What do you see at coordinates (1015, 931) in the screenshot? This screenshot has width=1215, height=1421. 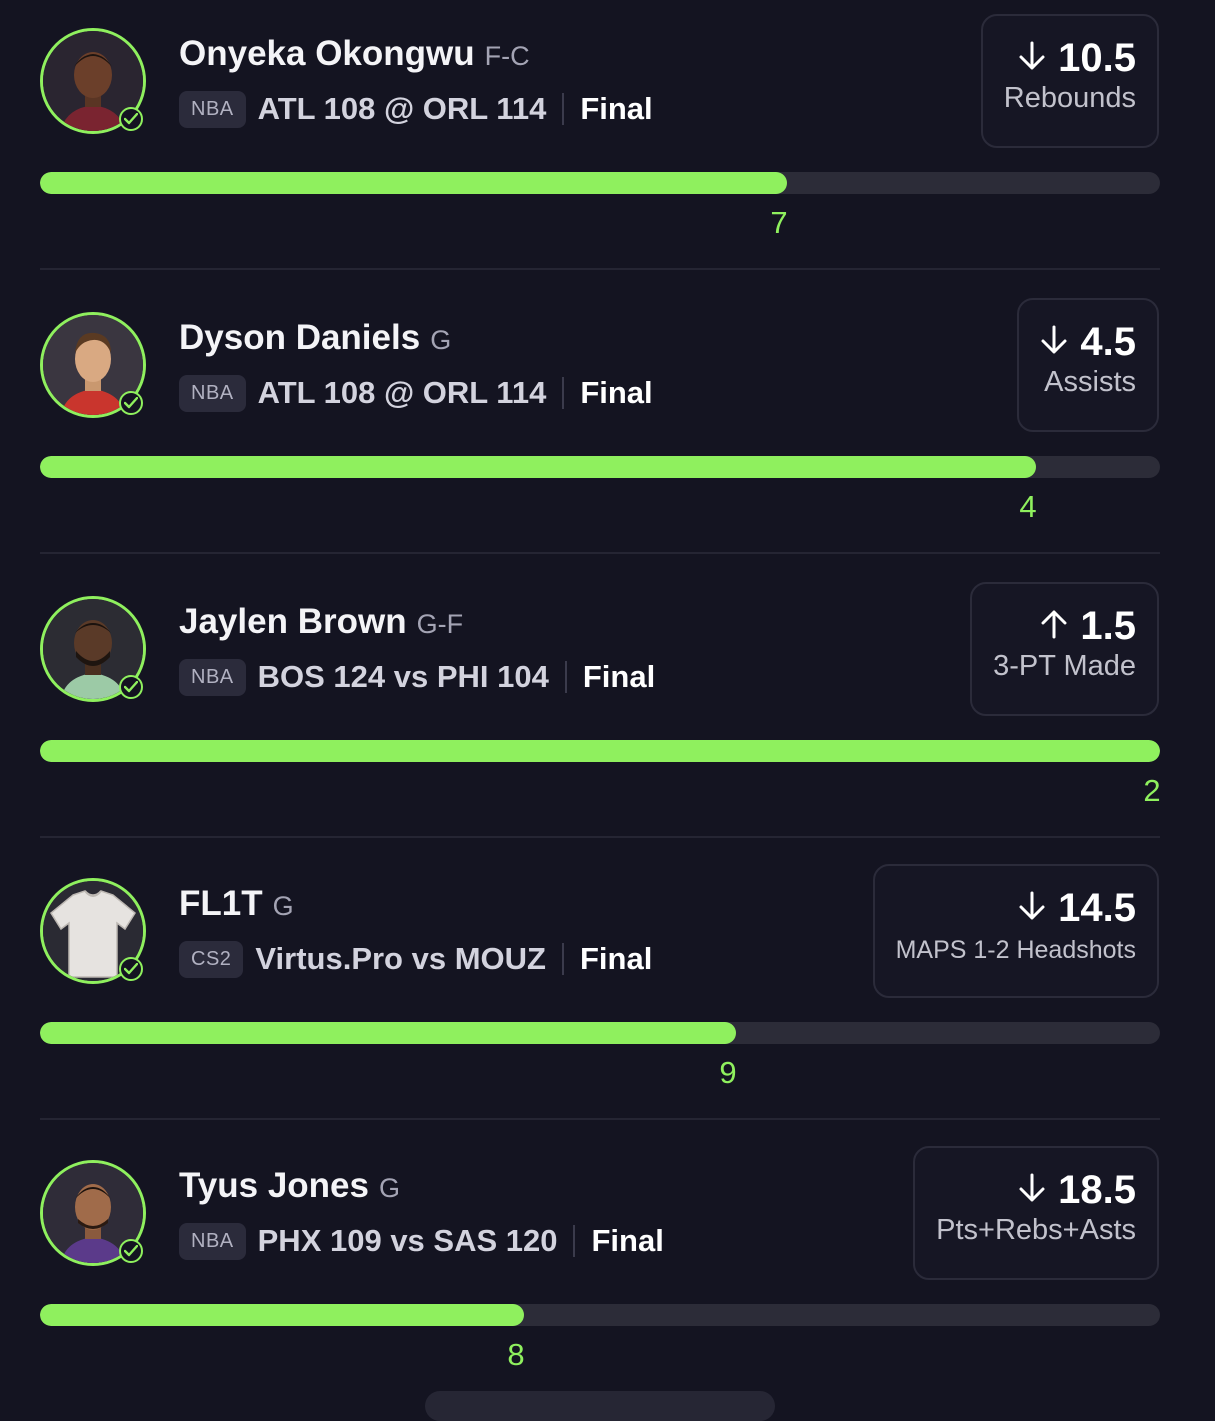 I see `projection-box: 14.5 MAPS 1-2 Headshots` at bounding box center [1015, 931].